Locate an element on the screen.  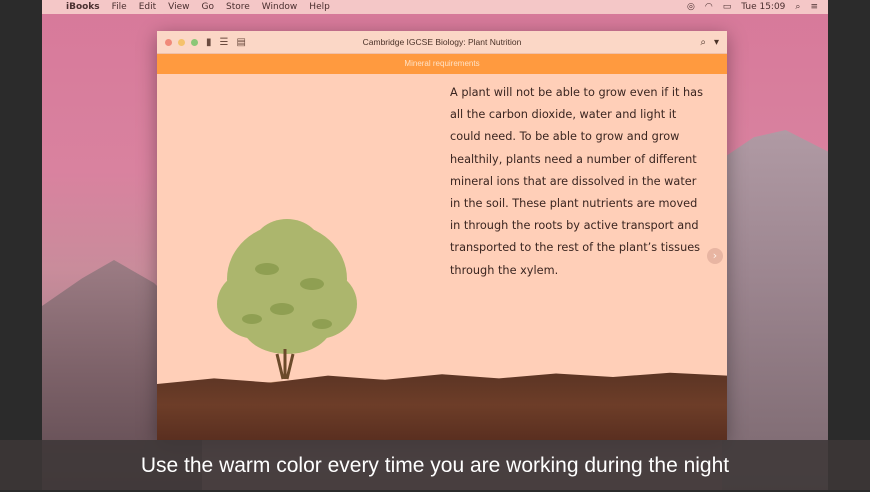
menu-view: View is located at coordinates (178, 7).